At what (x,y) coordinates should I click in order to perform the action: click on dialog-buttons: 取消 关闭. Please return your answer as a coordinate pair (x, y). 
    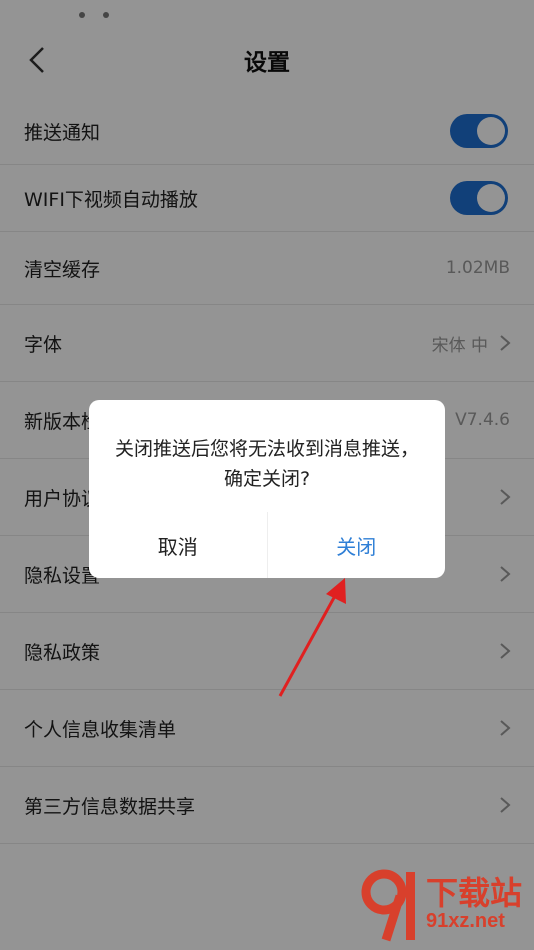
    Looking at the image, I should click on (267, 545).